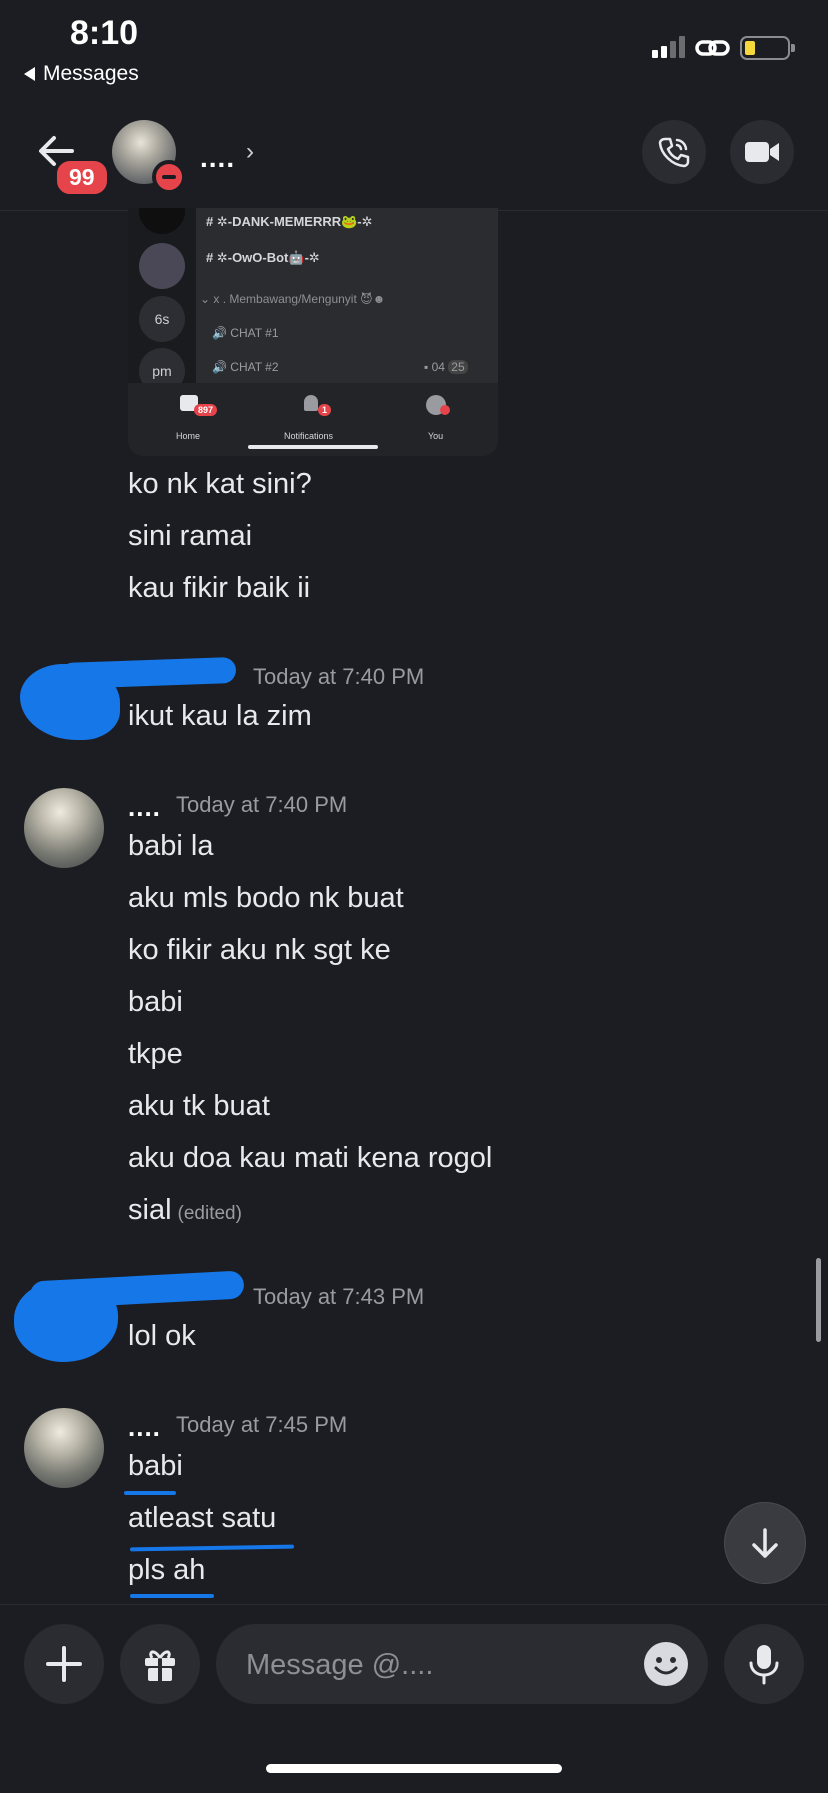 The image size is (828, 1793). I want to click on jump-to-bottom-button, so click(765, 1543).